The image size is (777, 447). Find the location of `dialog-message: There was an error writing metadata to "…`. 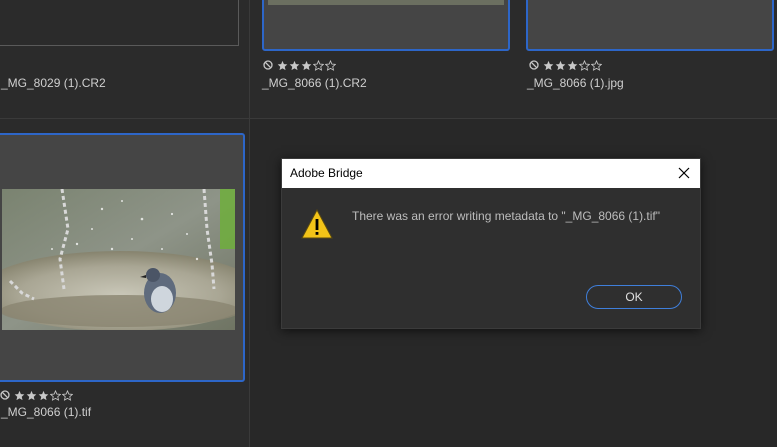

dialog-message: There was an error writing metadata to "… is located at coordinates (506, 216).